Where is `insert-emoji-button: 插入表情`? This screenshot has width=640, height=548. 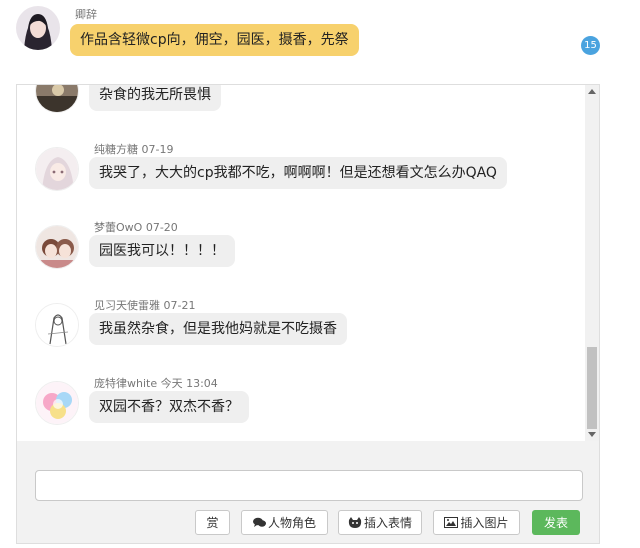 insert-emoji-button: 插入表情 is located at coordinates (380, 522).